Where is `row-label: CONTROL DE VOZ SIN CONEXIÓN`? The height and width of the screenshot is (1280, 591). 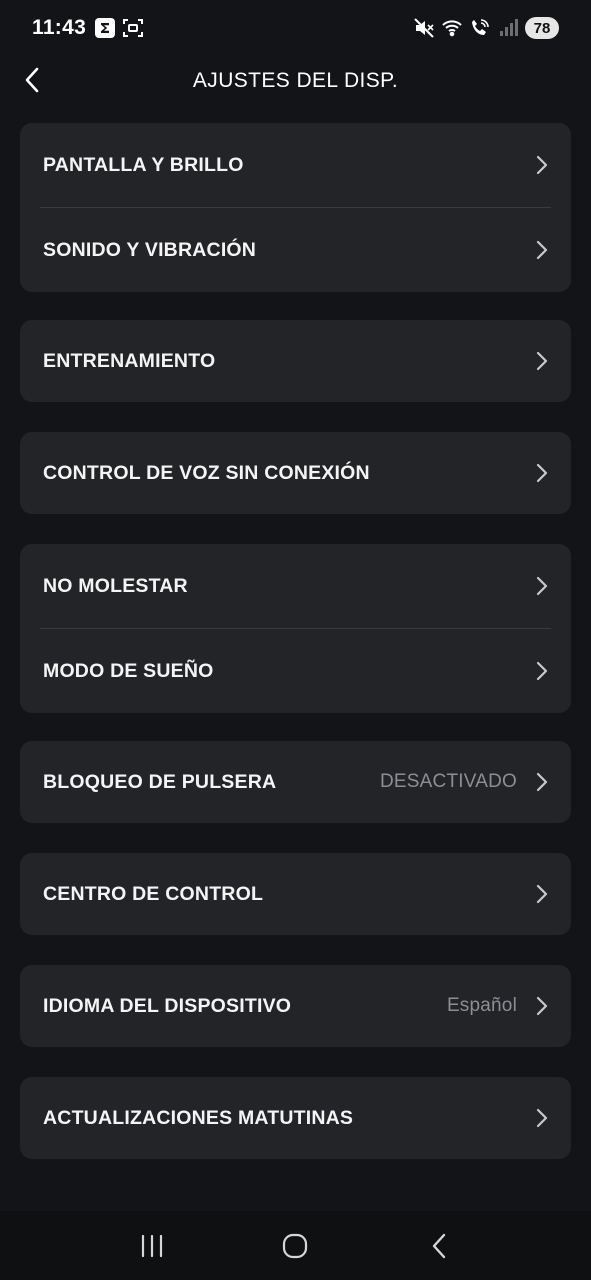
row-label: CONTROL DE VOZ SIN CONEXIÓN is located at coordinates (206, 472).